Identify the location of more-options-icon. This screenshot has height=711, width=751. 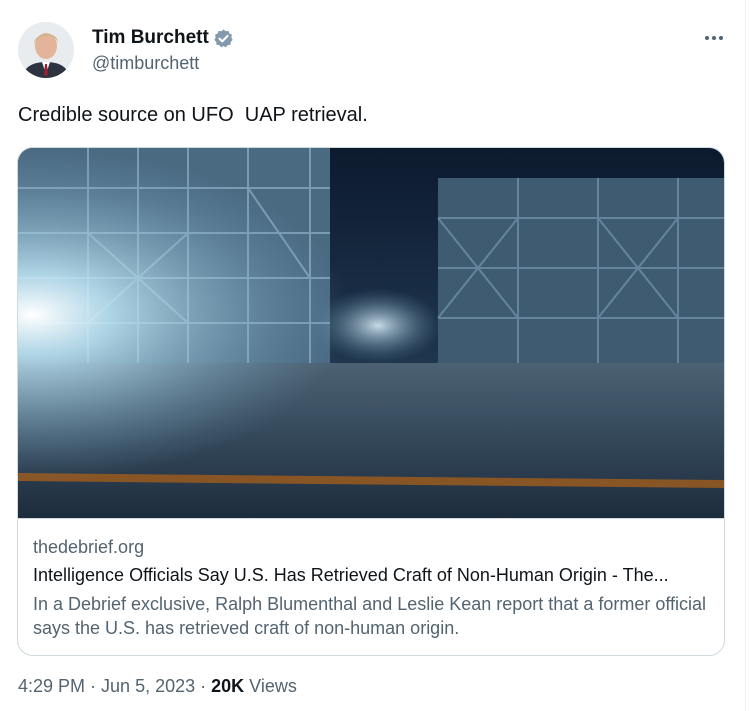
(714, 38).